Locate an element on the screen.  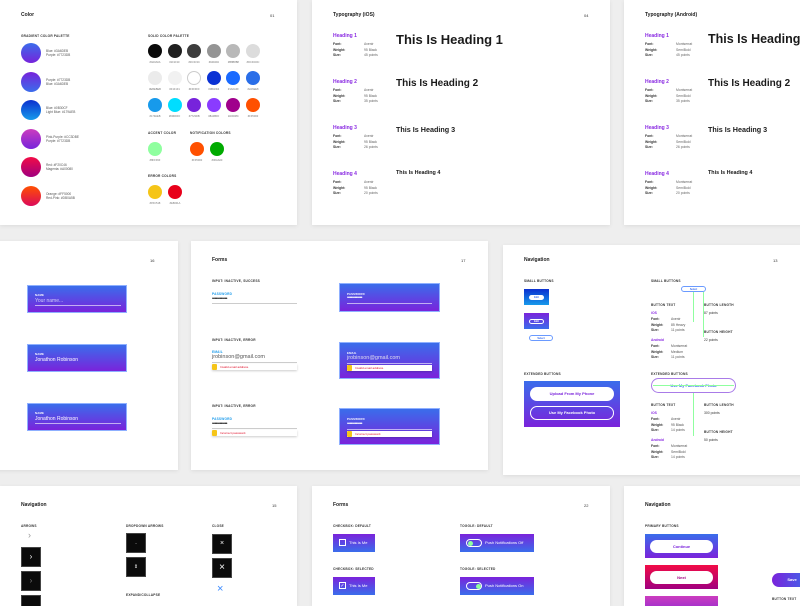
email-input: jrobinson@gmail.com is located at coordinates (238, 357).